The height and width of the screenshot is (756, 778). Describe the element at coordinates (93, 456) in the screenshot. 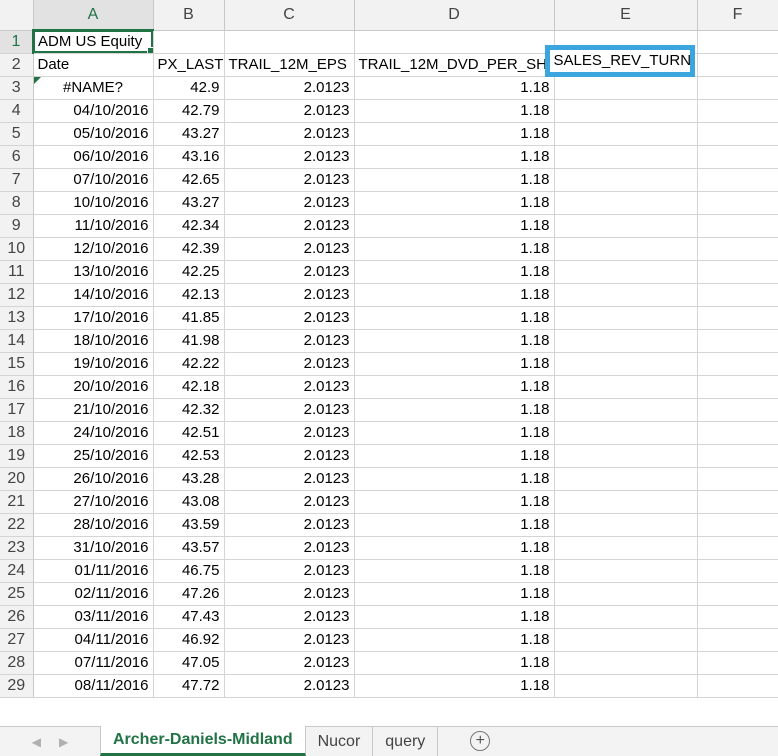

I see `cell-date: 25/10/2016` at that location.